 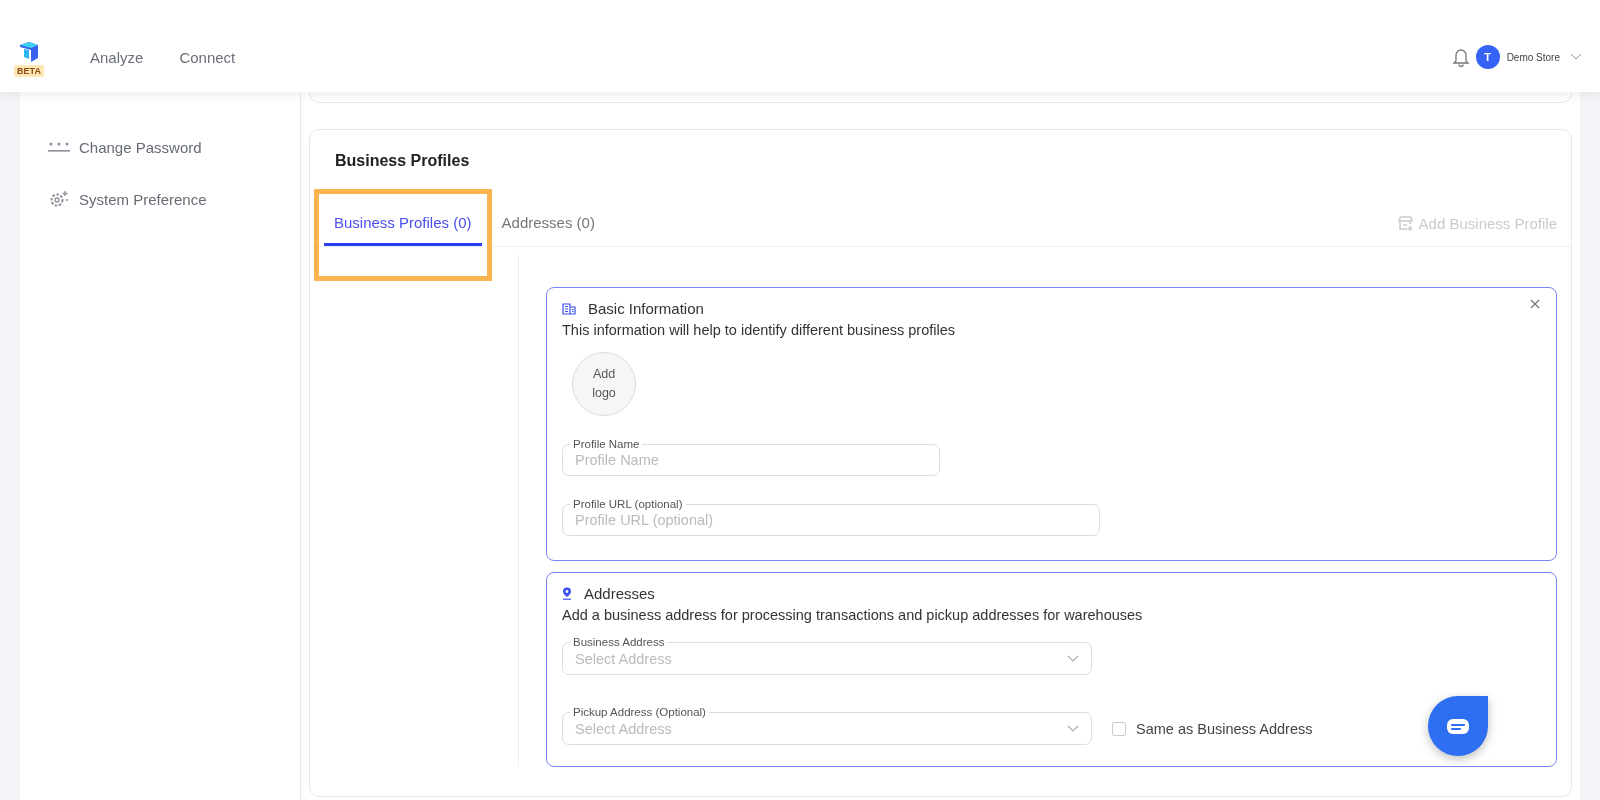 What do you see at coordinates (567, 594) in the screenshot?
I see `location-pin-icon` at bounding box center [567, 594].